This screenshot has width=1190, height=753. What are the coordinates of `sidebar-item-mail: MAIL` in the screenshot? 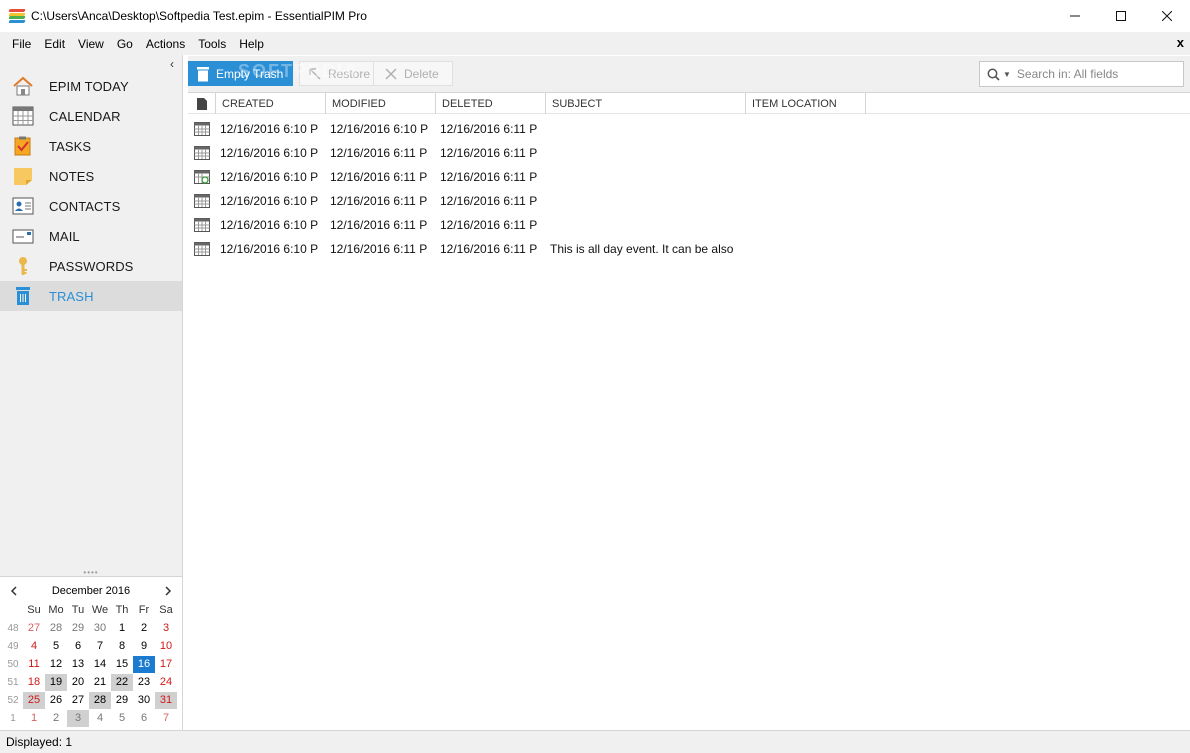 It's located at (91, 236).